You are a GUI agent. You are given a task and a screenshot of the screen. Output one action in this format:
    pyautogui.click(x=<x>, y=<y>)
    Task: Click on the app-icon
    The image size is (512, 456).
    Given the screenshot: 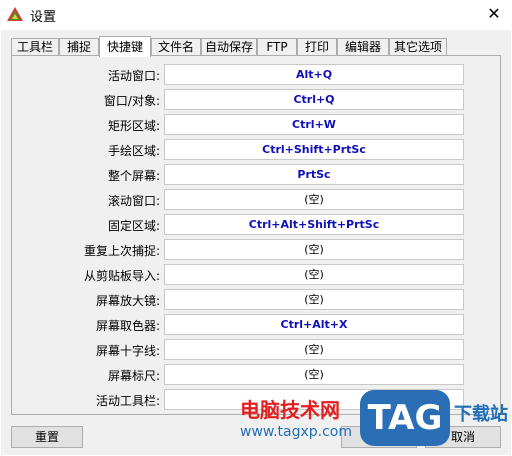 What is the action you would take?
    pyautogui.click(x=15, y=14)
    